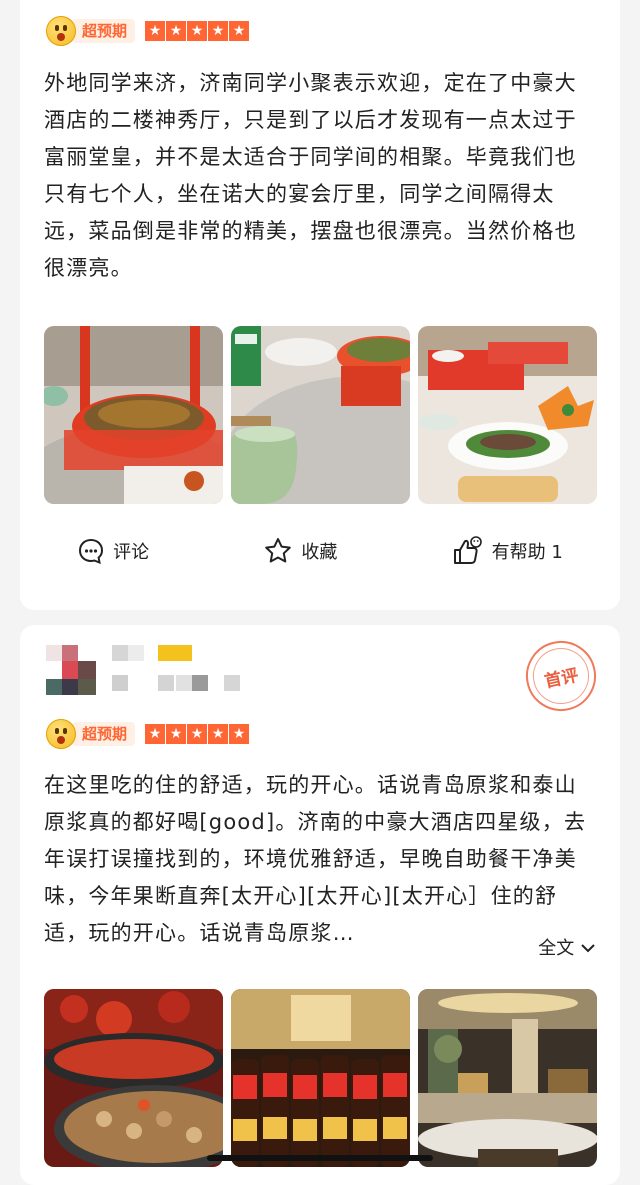 The height and width of the screenshot is (1185, 640). I want to click on helpful-label: 有帮助 1, so click(527, 552).